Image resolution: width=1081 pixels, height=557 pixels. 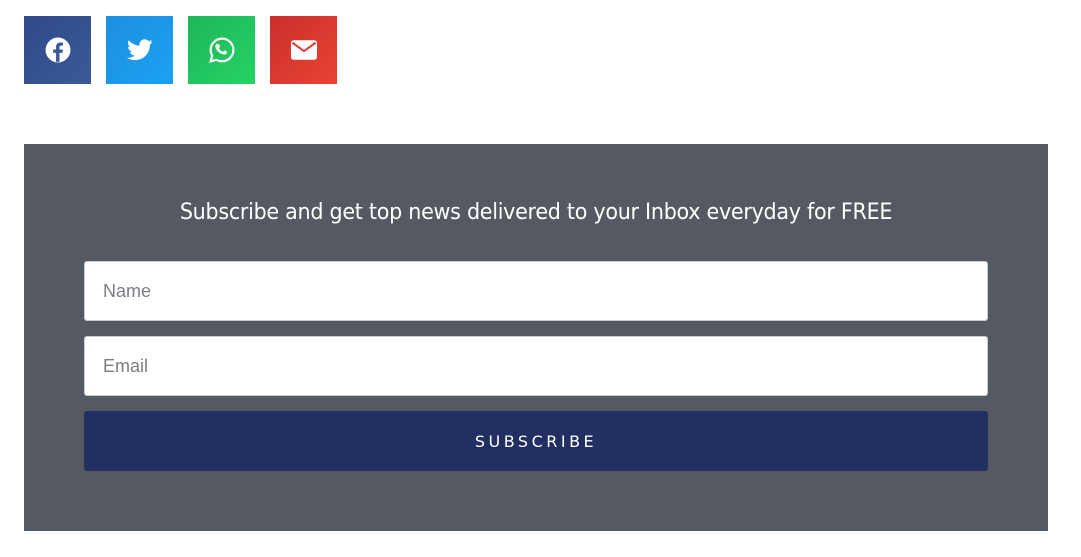 I want to click on twitter-icon, so click(x=139, y=50).